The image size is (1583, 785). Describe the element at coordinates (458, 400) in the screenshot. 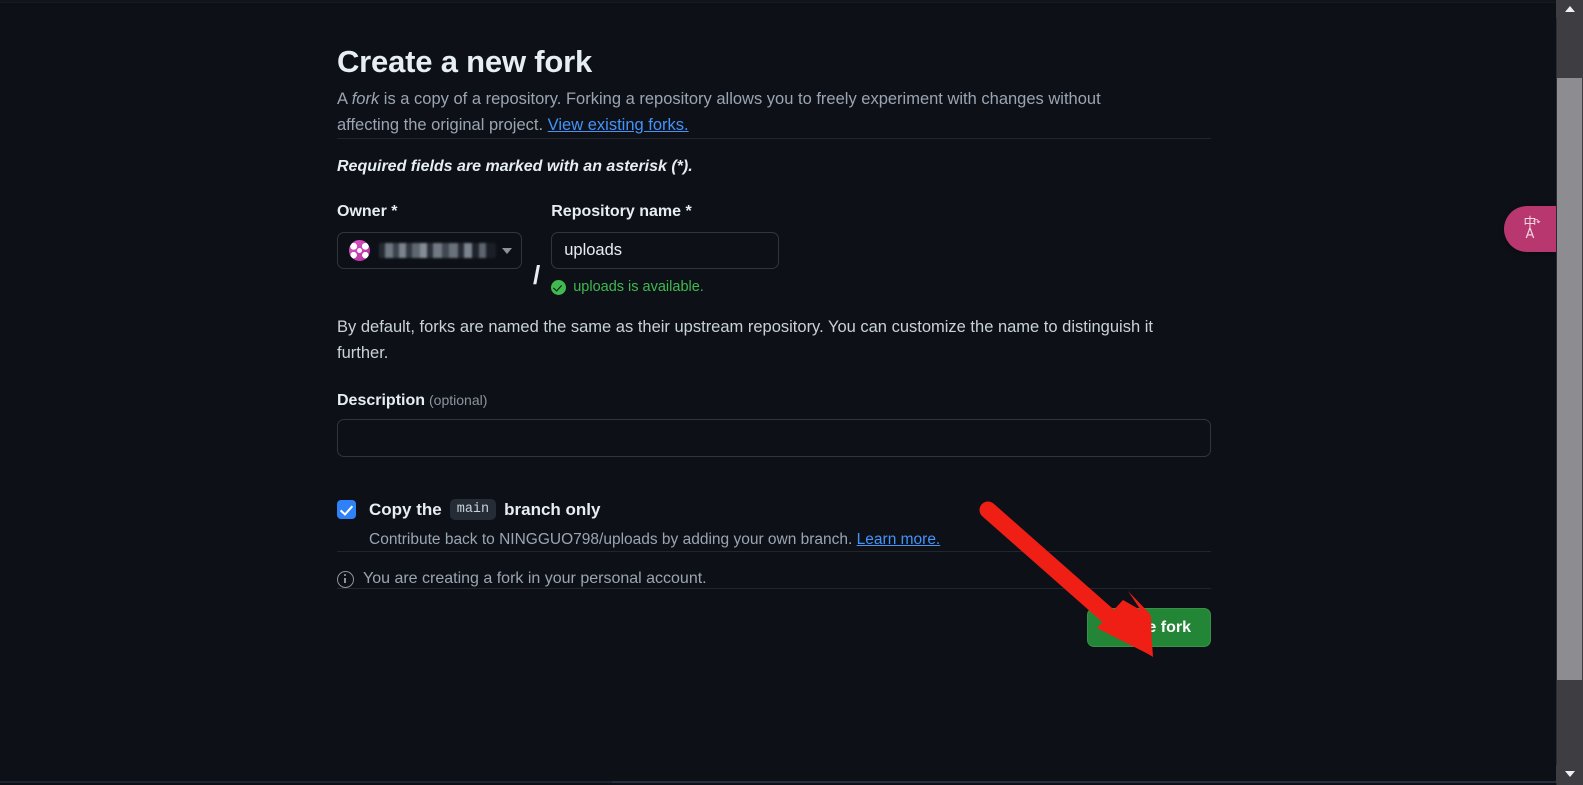

I see `description-optional-tag: (optional)` at that location.